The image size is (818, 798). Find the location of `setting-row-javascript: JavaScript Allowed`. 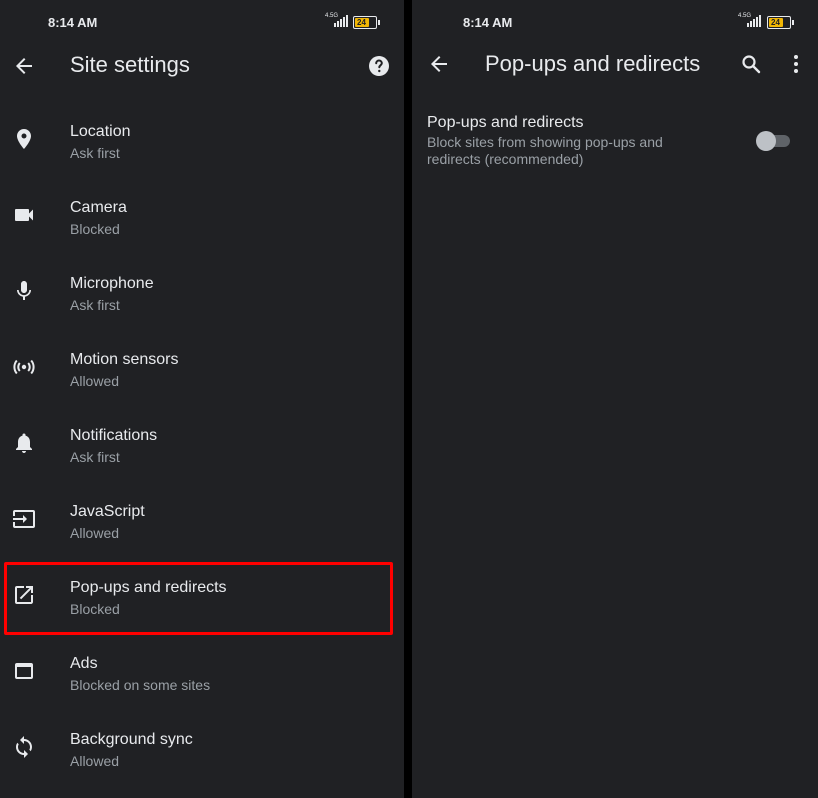

setting-row-javascript: JavaScript Allowed is located at coordinates (202, 522).